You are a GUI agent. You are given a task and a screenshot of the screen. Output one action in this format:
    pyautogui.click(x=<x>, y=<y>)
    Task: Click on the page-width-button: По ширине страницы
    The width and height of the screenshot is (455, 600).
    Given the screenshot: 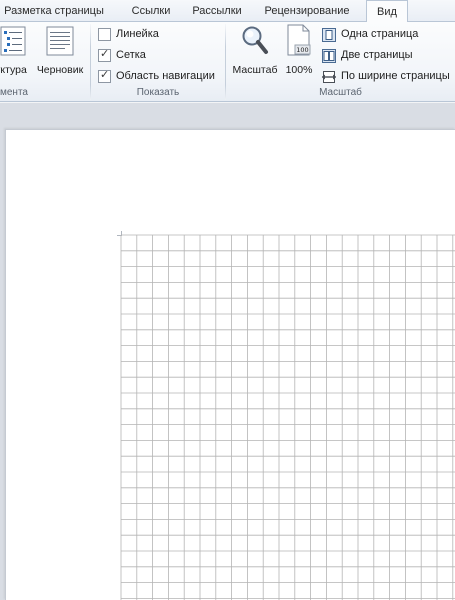 What is the action you would take?
    pyautogui.click(x=388, y=77)
    